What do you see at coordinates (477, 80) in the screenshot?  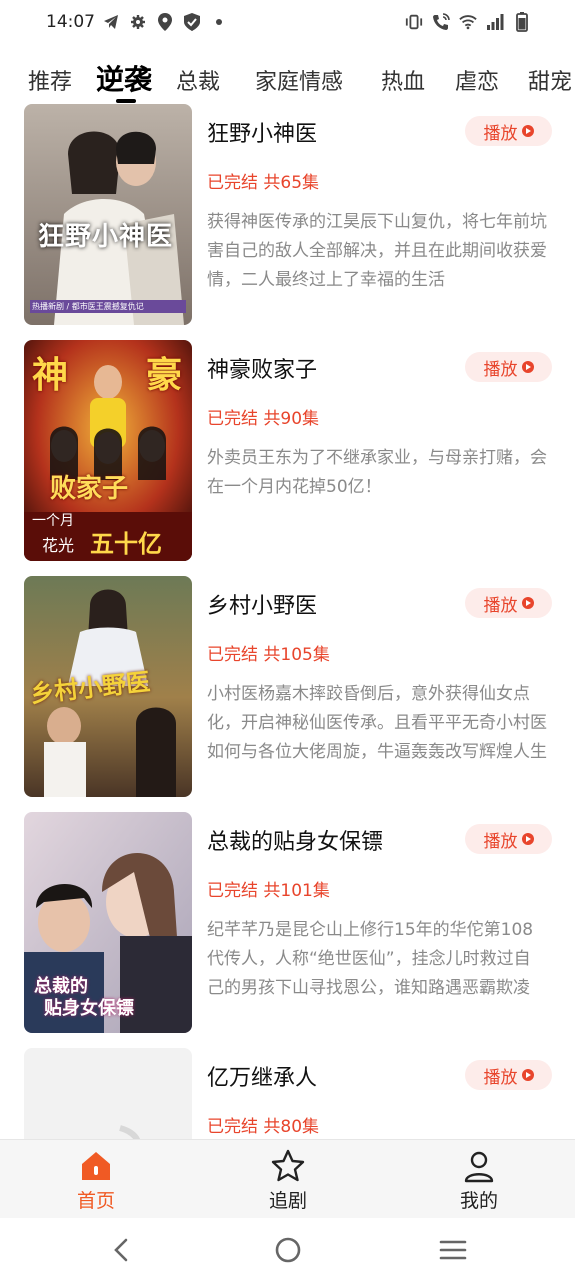 I see `tab-abuse-romance: 虐恋` at bounding box center [477, 80].